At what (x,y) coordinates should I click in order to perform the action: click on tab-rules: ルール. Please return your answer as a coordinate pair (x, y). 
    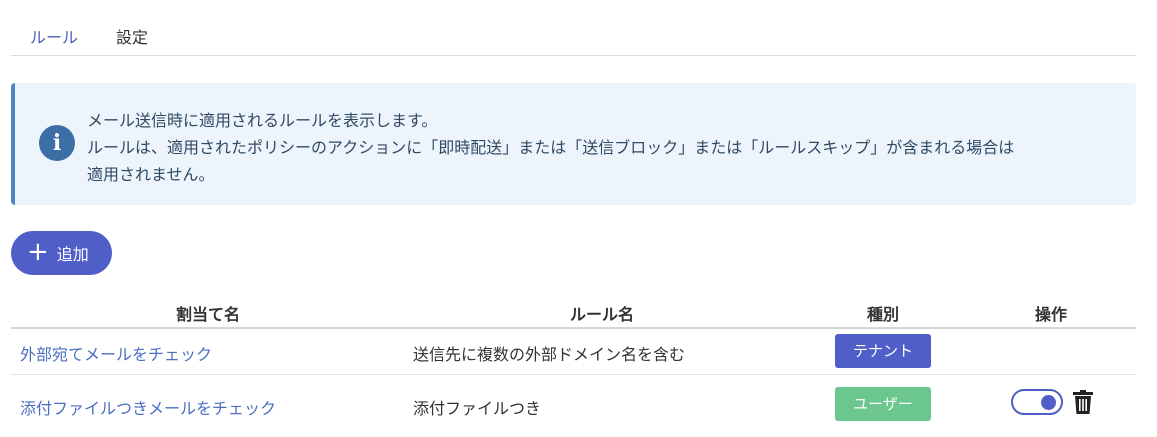
    Looking at the image, I should click on (54, 36).